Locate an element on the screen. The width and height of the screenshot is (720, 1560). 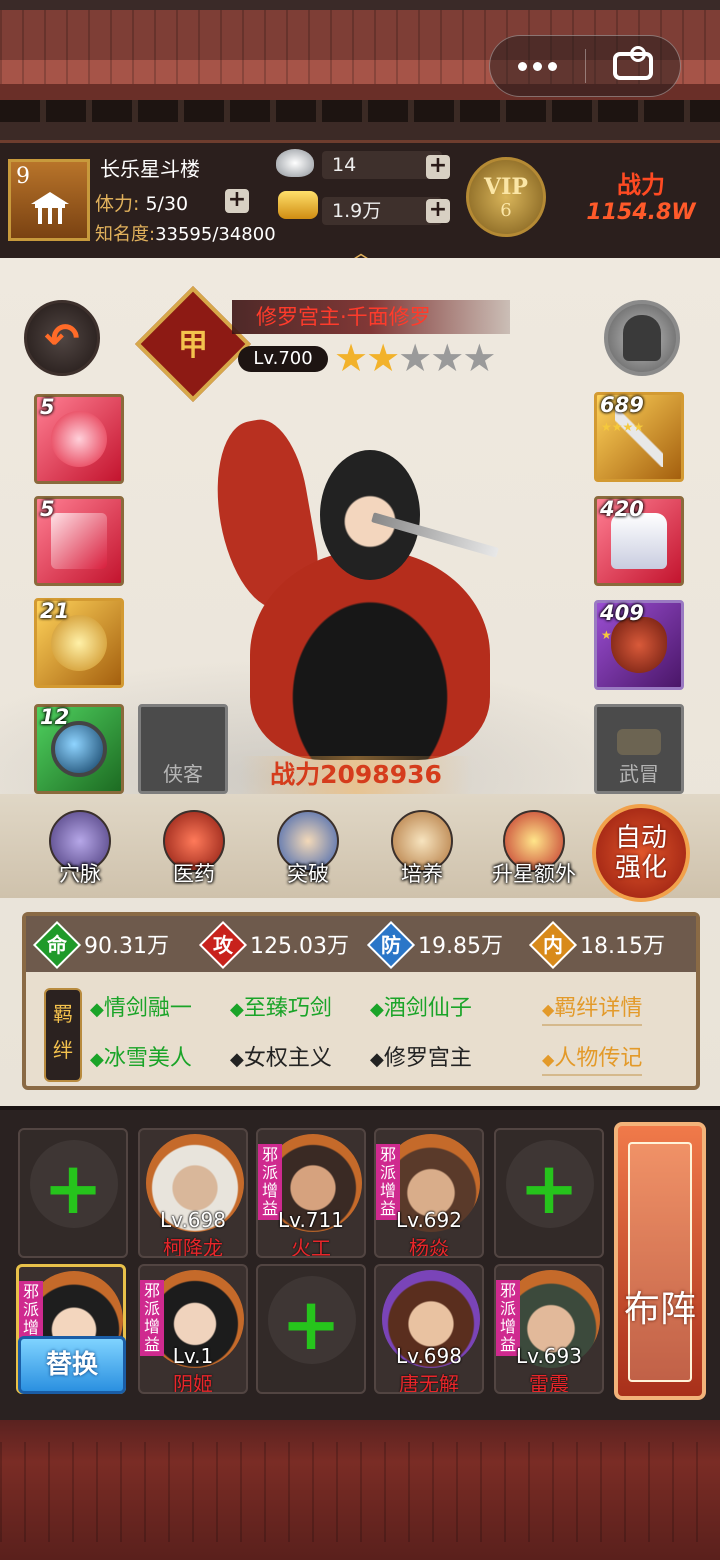
orb-icon is located at coordinates (79, 749).